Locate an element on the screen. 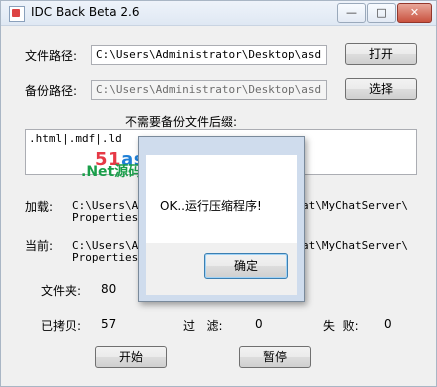 The width and height of the screenshot is (437, 387). exclude-suffix-label: 不需要备份文件后缀: is located at coordinates (181, 122).